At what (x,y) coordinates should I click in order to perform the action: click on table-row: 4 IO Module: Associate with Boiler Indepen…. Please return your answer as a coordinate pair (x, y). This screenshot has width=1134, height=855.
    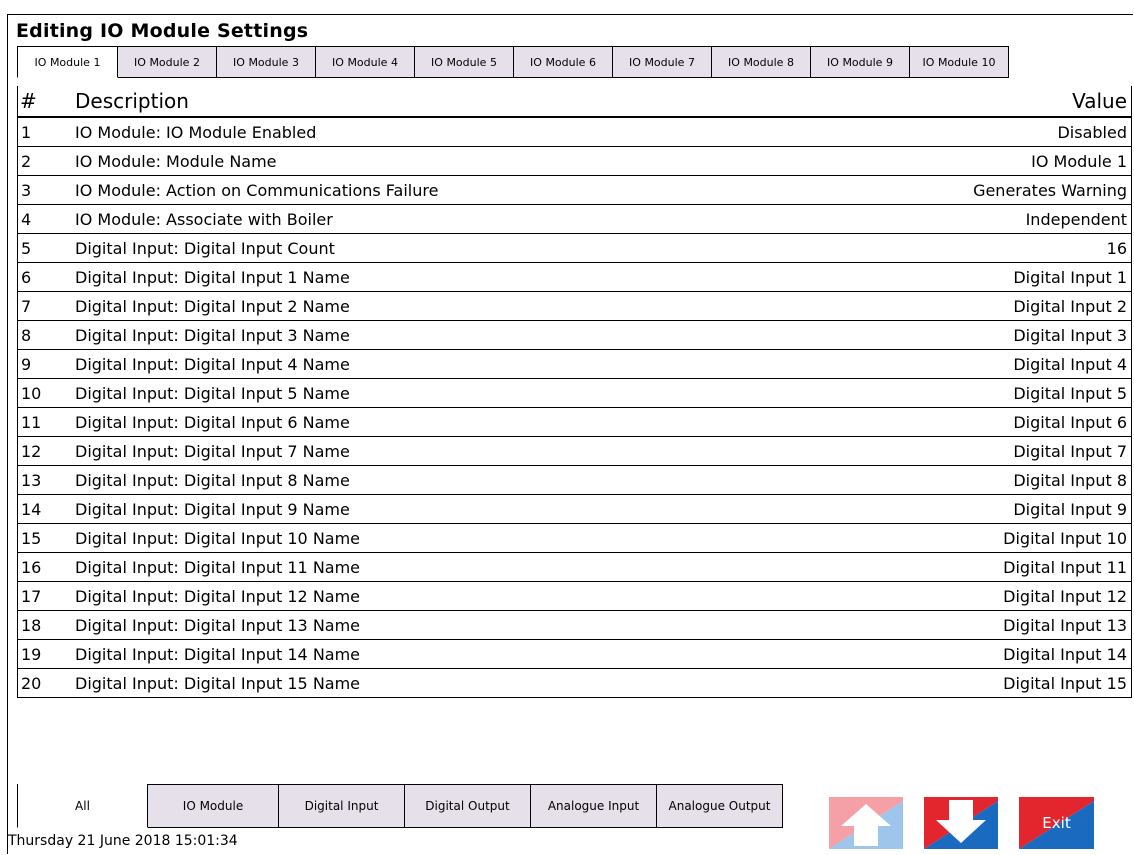
    Looking at the image, I should click on (574, 219).